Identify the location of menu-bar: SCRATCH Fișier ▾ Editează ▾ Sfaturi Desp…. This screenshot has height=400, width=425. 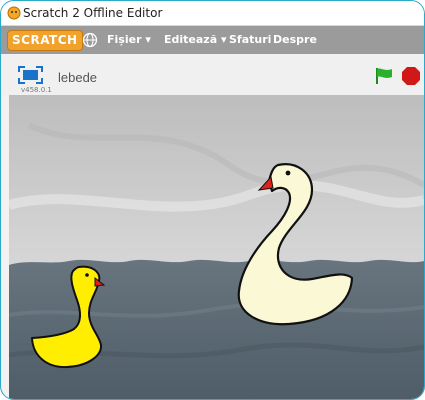
(212, 40).